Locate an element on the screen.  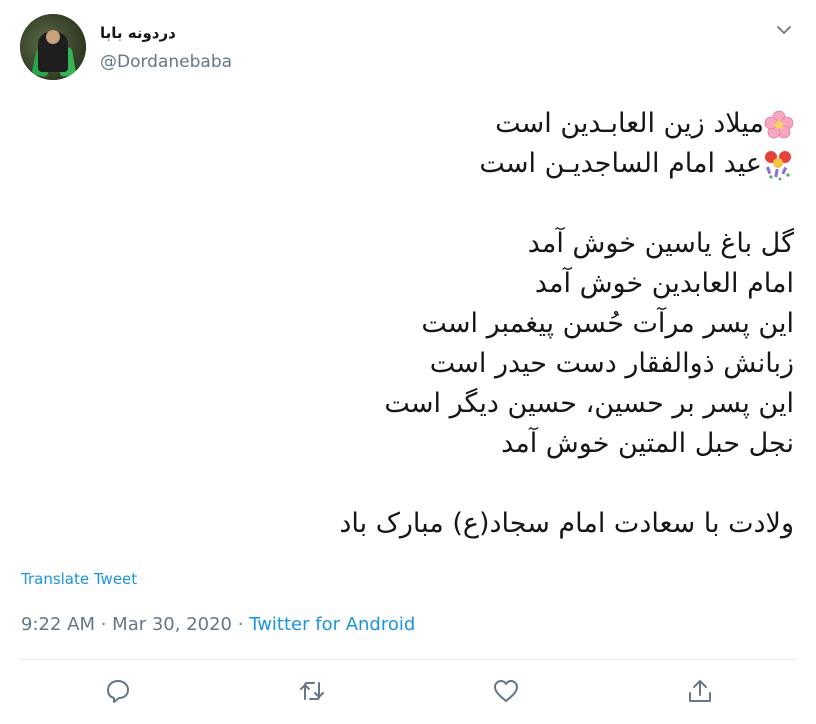
reply-icon is located at coordinates (118, 691).